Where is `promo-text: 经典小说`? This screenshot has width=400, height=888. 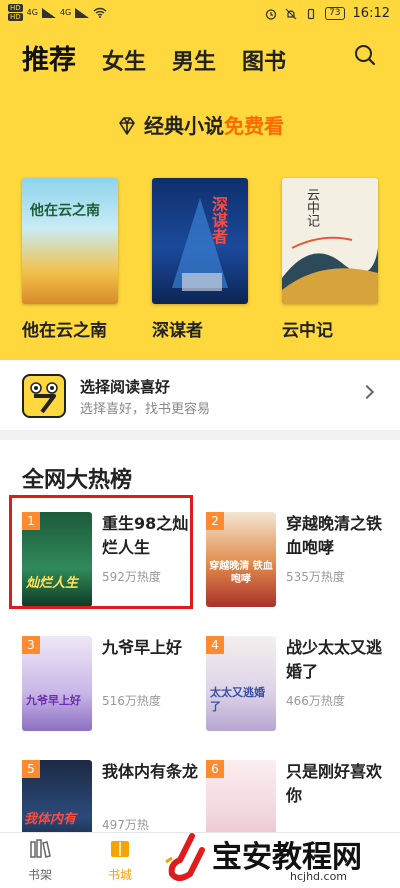 promo-text: 经典小说 is located at coordinates (184, 126).